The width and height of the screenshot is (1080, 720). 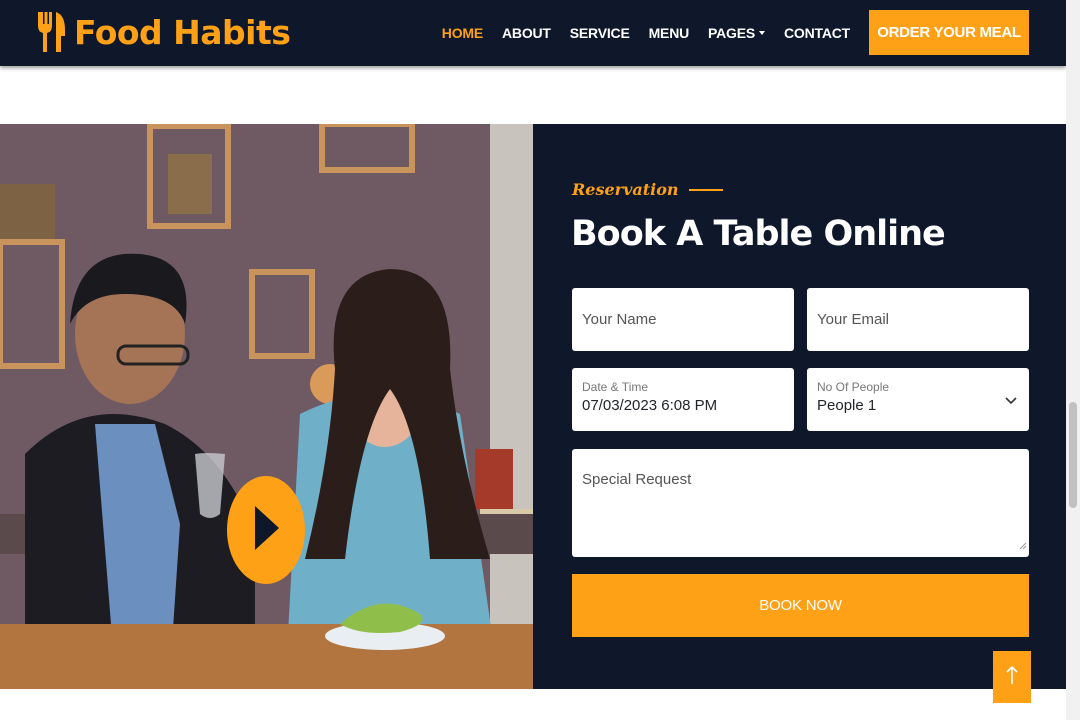 What do you see at coordinates (762, 33) in the screenshot?
I see `caret-down-icon` at bounding box center [762, 33].